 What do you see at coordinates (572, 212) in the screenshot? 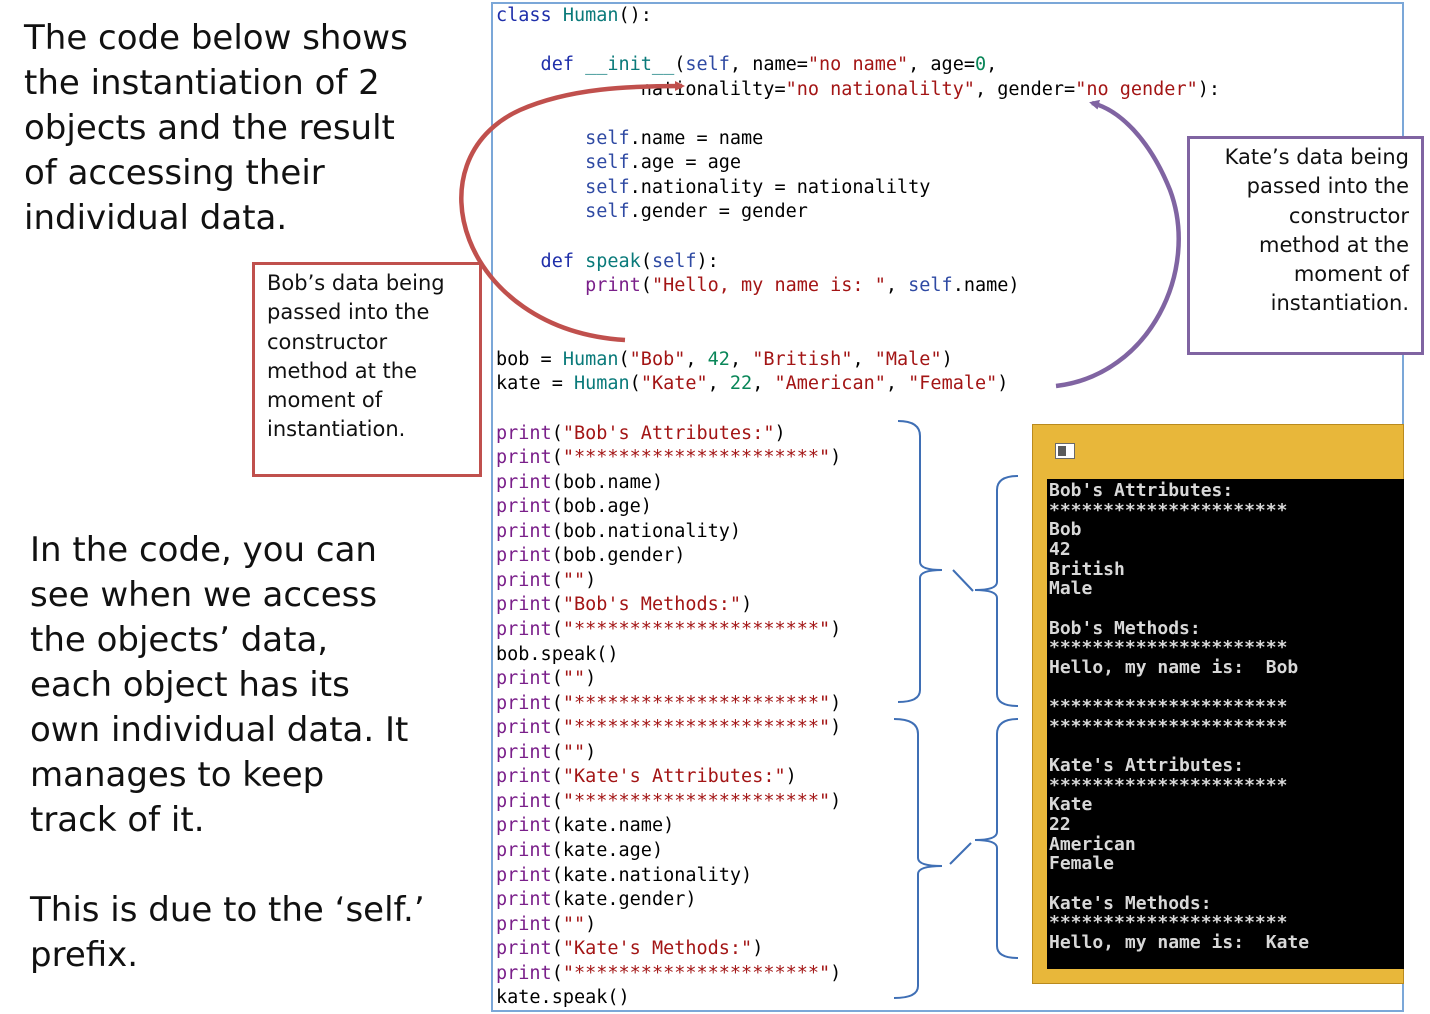
I see `bob-arrow` at bounding box center [572, 212].